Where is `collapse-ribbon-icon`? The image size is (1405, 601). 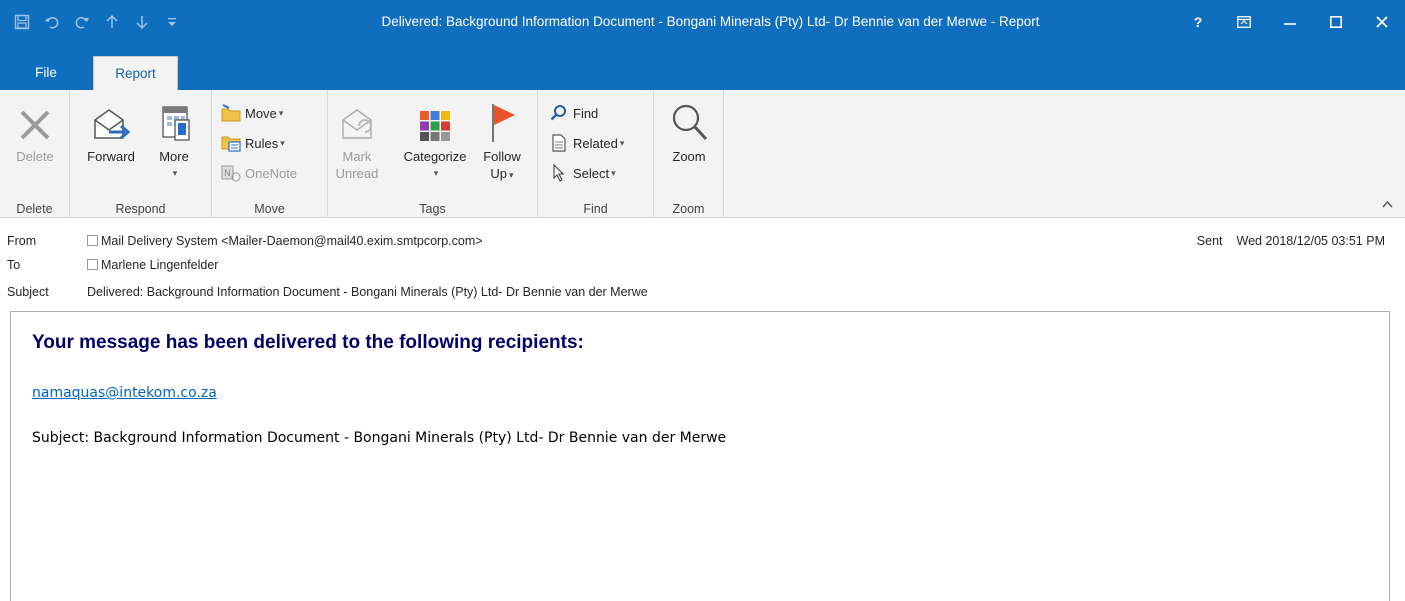 collapse-ribbon-icon is located at coordinates (1387, 205).